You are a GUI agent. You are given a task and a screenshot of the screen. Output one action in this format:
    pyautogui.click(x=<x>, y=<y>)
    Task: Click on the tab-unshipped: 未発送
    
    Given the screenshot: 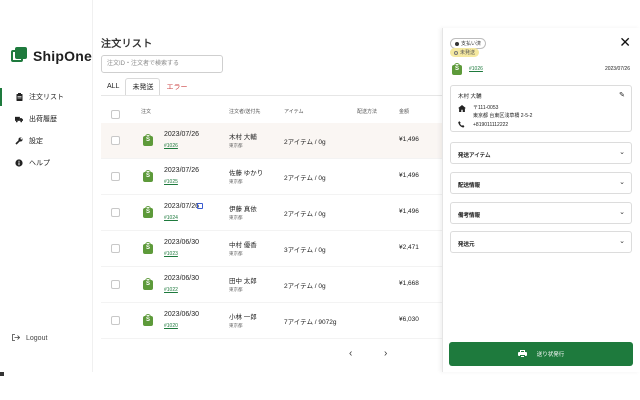 What is the action you would take?
    pyautogui.click(x=143, y=86)
    